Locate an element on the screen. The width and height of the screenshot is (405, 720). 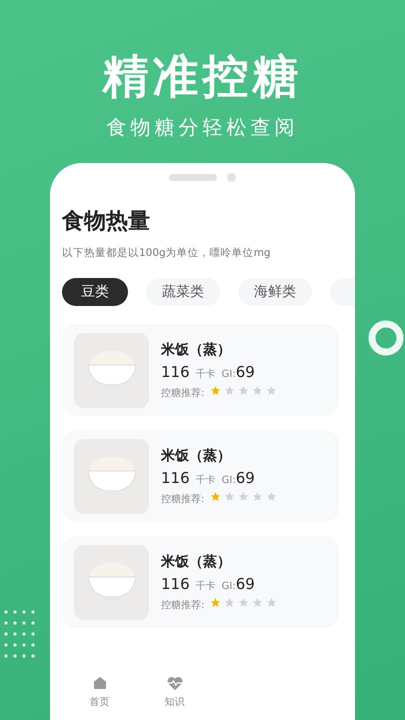
phone-speaker is located at coordinates (193, 177).